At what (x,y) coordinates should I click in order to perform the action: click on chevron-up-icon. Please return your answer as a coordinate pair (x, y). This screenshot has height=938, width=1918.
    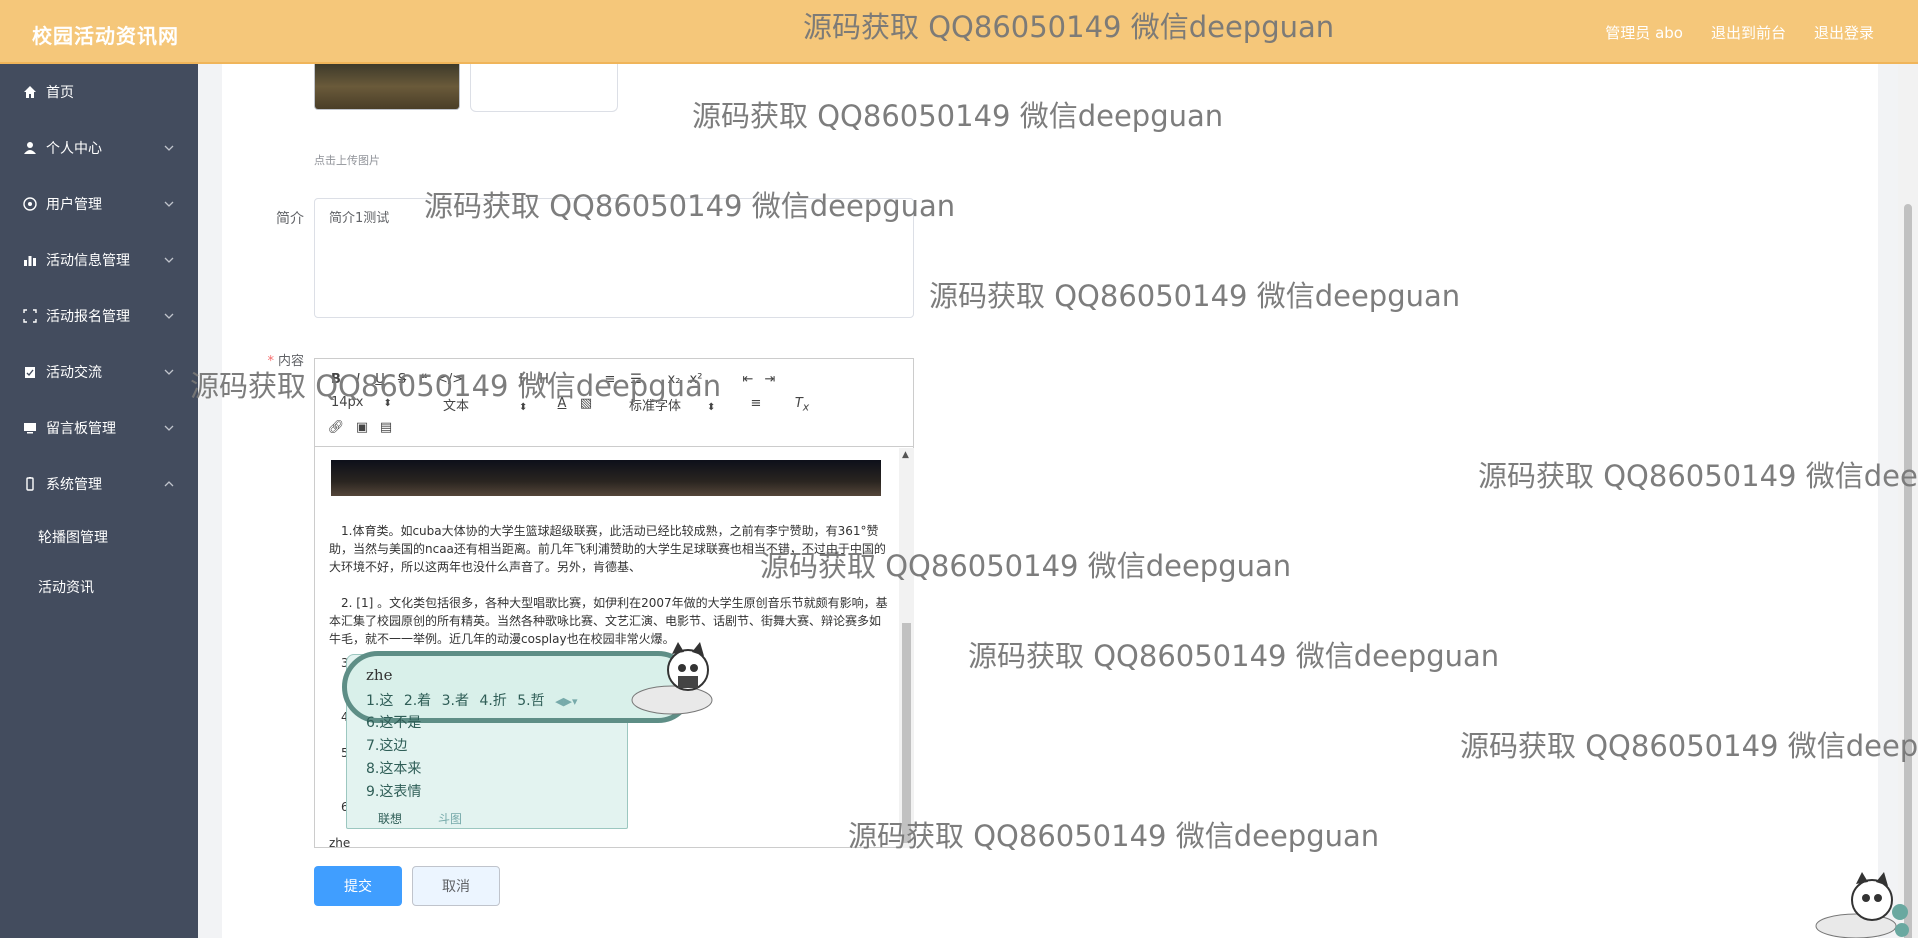
    Looking at the image, I should click on (169, 484).